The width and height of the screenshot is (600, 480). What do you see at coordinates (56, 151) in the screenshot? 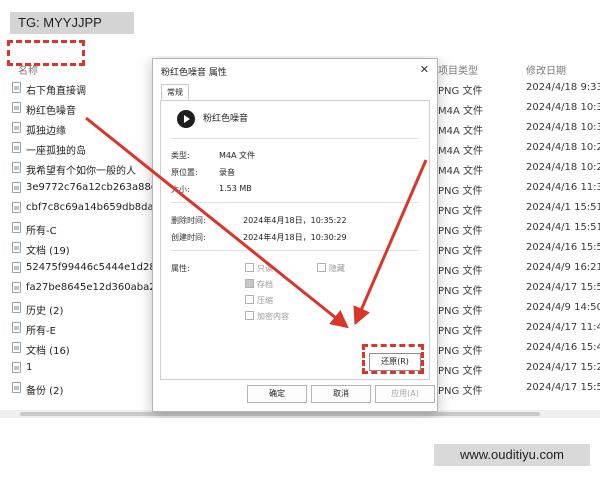
I see `file-name: 一座孤独的岛` at bounding box center [56, 151].